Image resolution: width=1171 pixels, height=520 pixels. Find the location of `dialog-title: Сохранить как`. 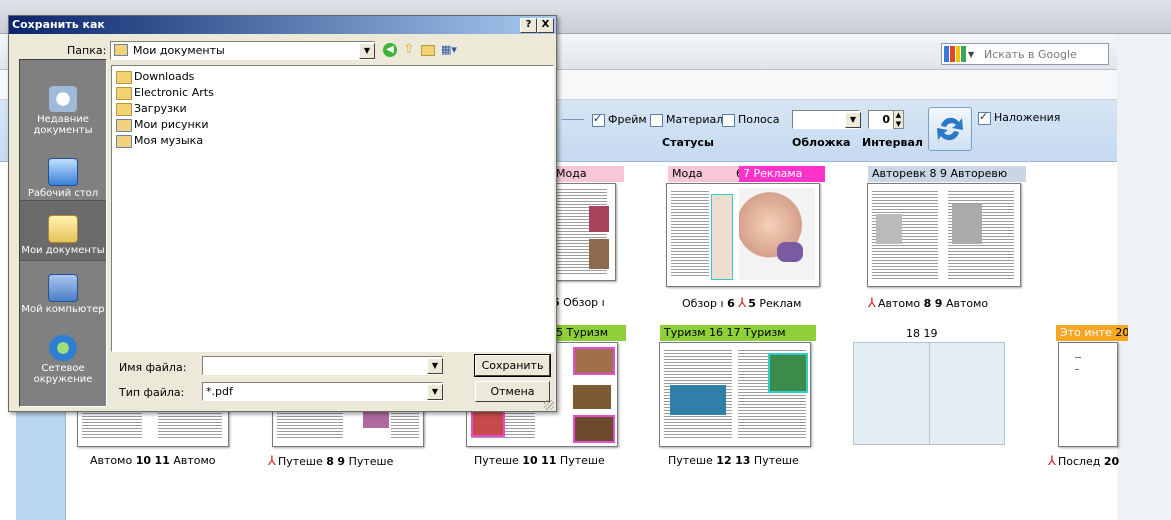

dialog-title: Сохранить как is located at coordinates (282, 25).